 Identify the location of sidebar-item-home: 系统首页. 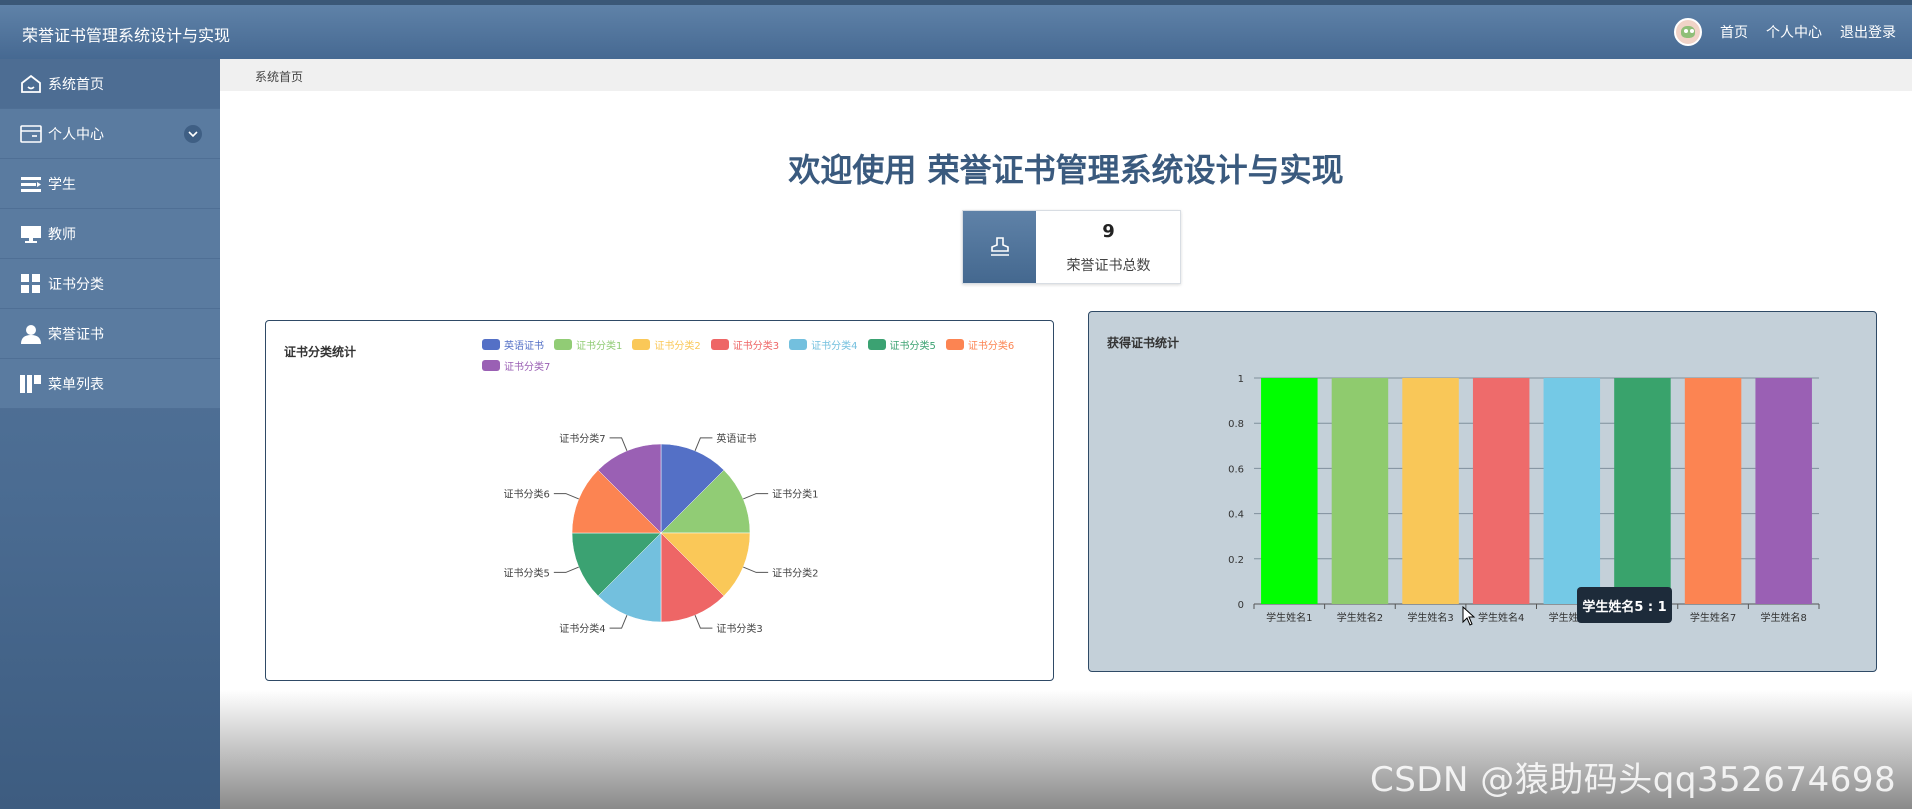
(110, 84).